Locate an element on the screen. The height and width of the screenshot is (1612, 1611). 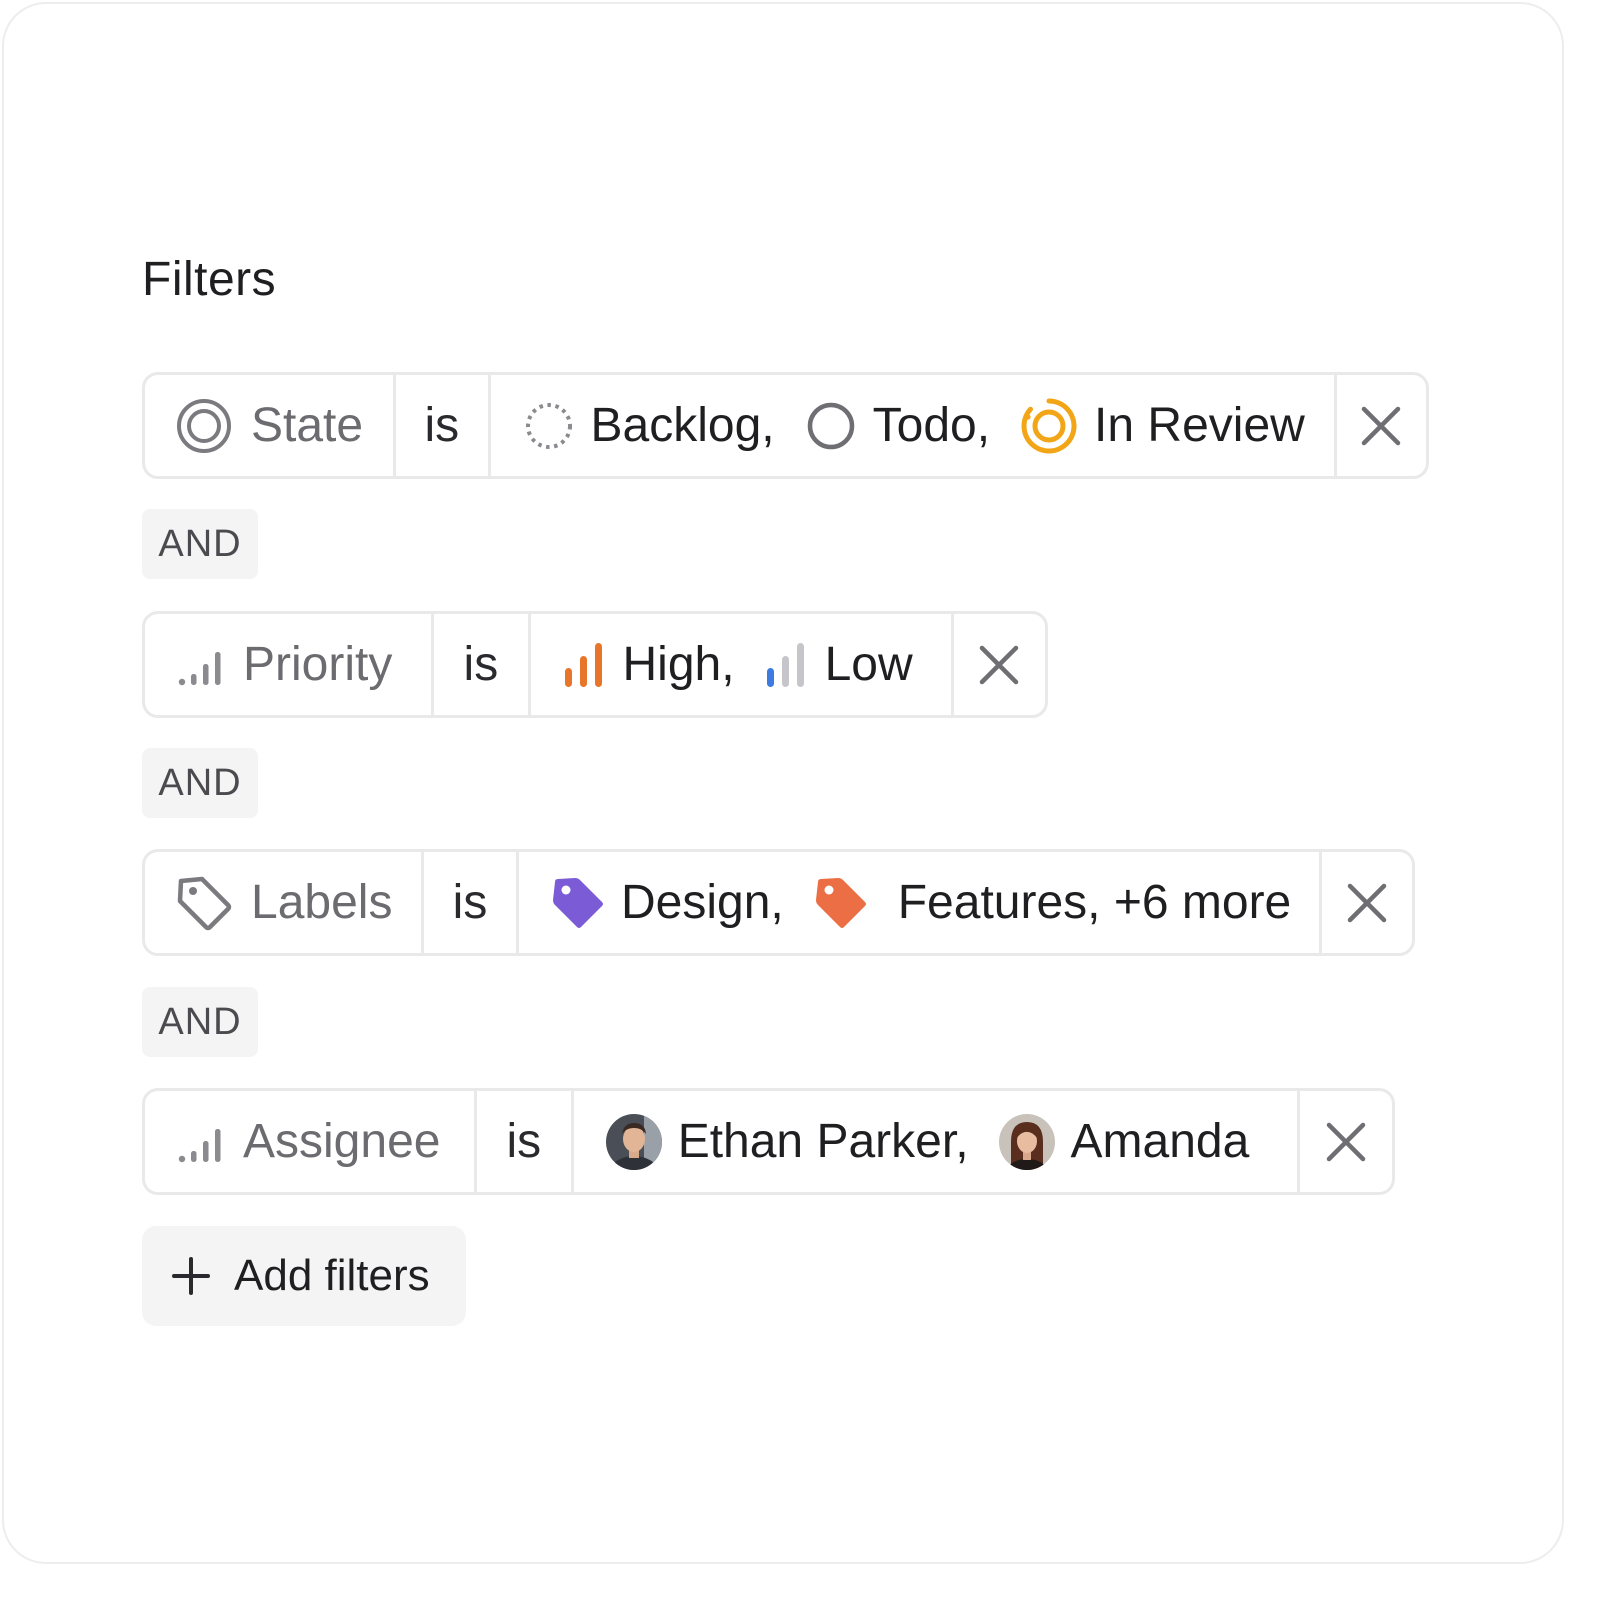
filter-row-labels: Labels is Design, Features, +6 more is located at coordinates (778, 902).